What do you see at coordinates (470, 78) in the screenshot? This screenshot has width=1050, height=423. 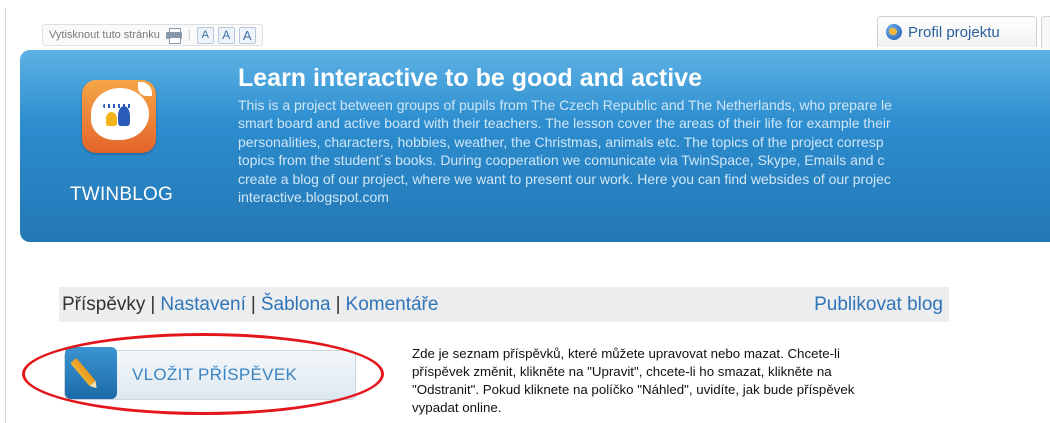 I see `project-title: Learn interactive to be good and active` at bounding box center [470, 78].